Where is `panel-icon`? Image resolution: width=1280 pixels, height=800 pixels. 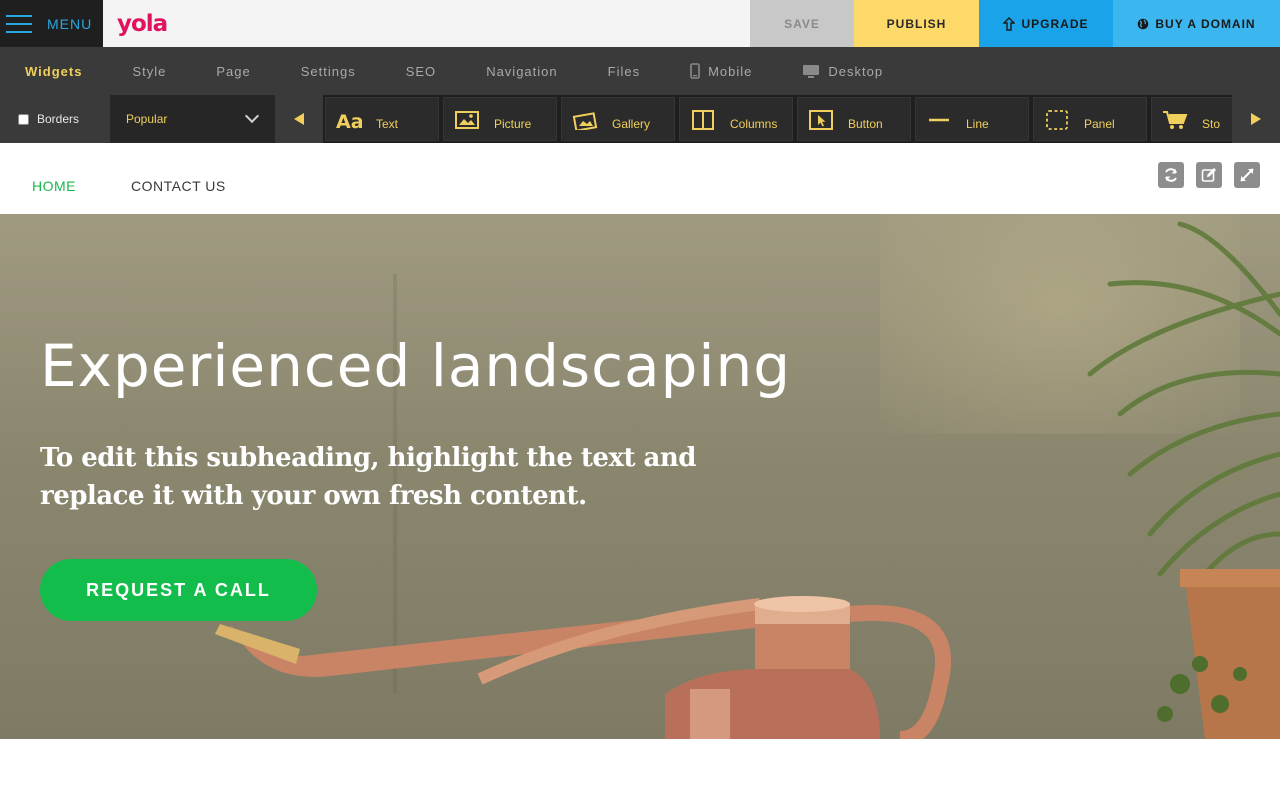
panel-icon is located at coordinates (1057, 120).